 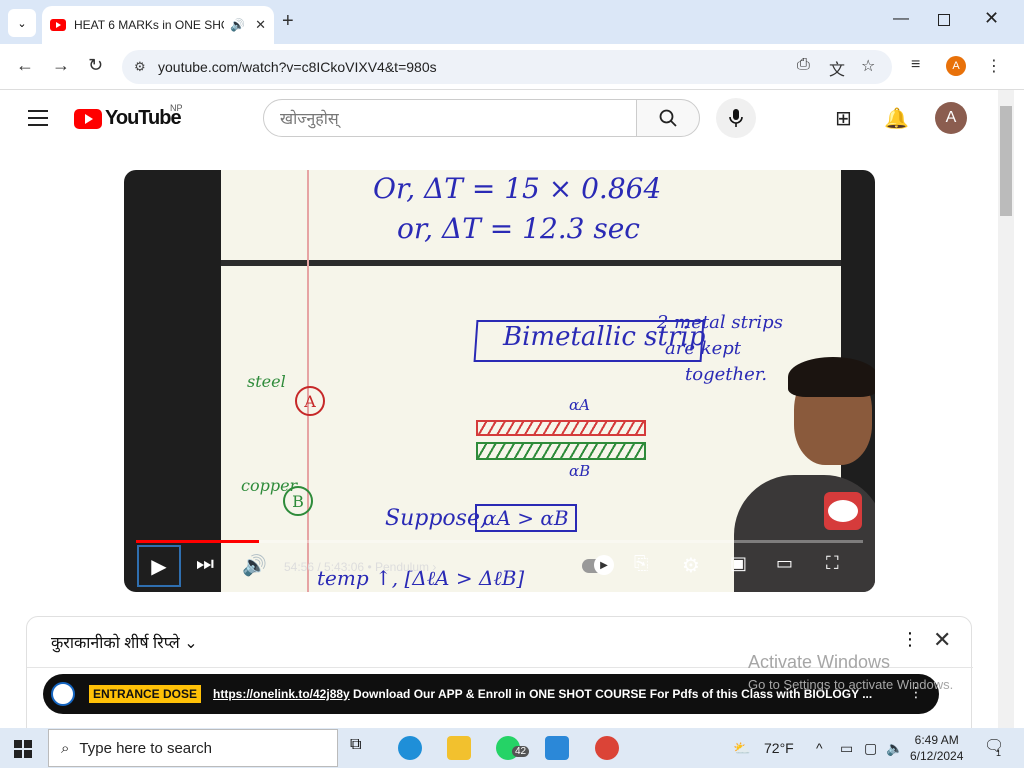 I want to click on profile-avatar: A, so click(x=956, y=66).